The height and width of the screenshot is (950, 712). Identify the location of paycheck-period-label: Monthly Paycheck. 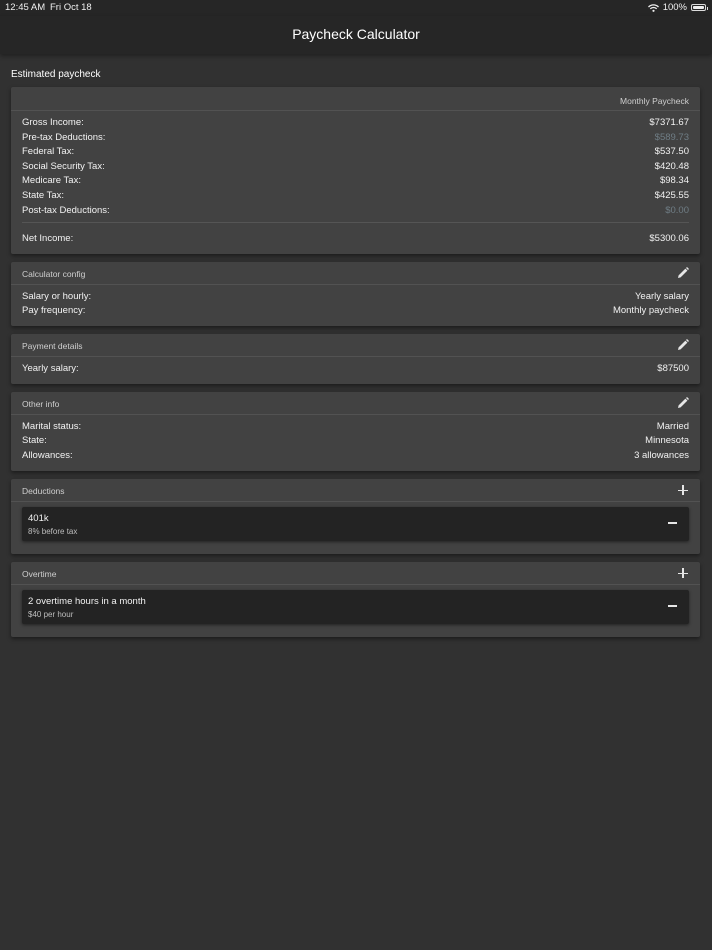
(654, 101).